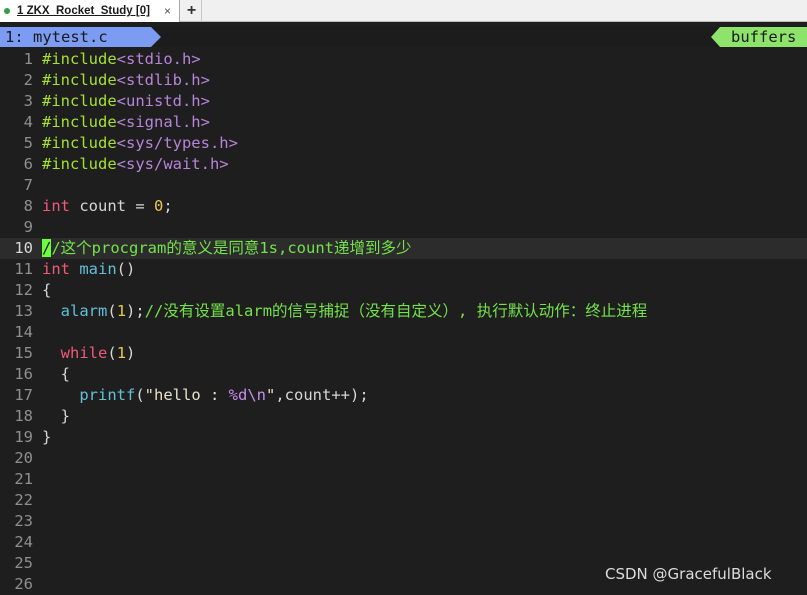  I want to click on line-code: #include<sys/wait.h>, so click(135, 164).